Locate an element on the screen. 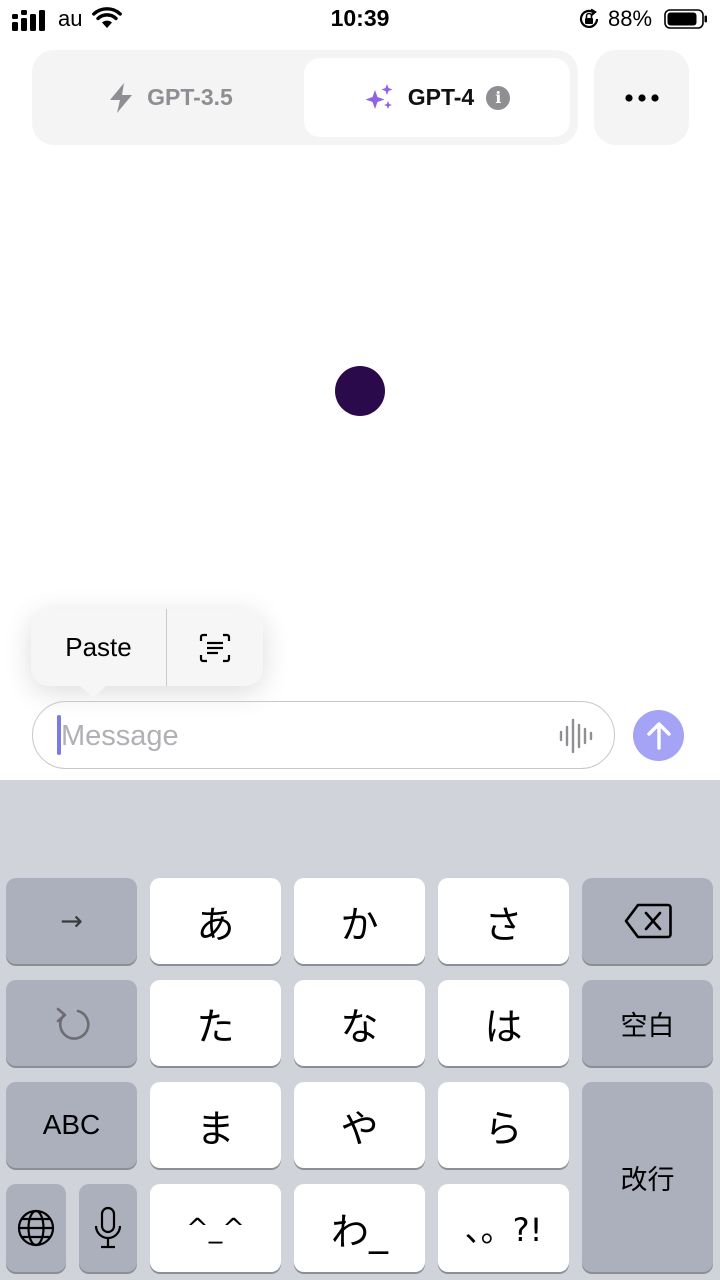 This screenshot has height=1280, width=720. orientation-lock-icon is located at coordinates (589, 18).